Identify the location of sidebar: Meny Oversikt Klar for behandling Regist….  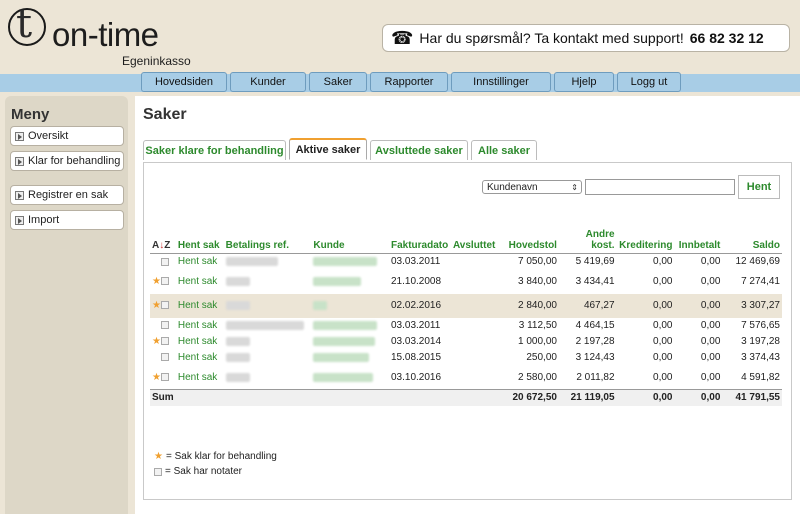
(66, 305).